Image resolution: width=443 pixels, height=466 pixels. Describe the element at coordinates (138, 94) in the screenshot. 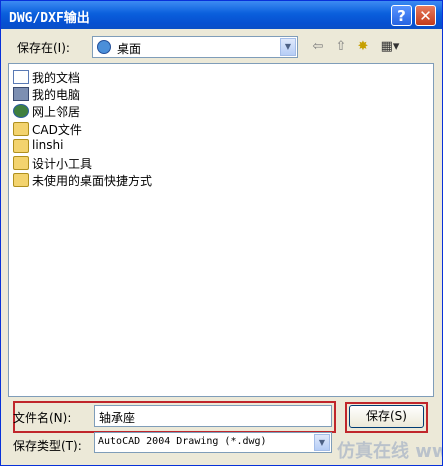

I see `list-item: 我的电脑` at that location.